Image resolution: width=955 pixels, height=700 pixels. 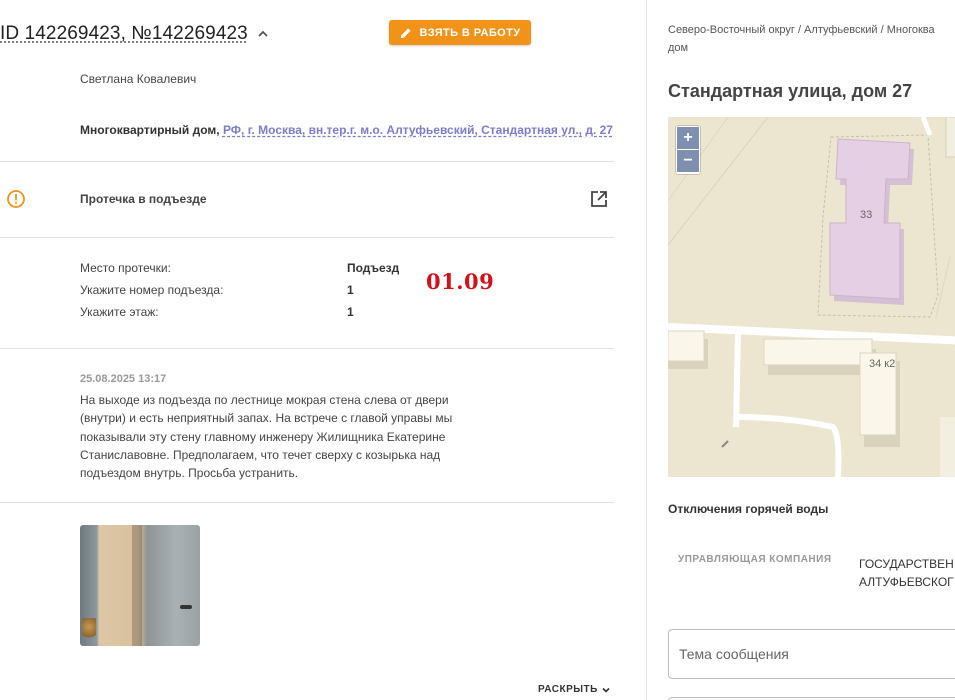 What do you see at coordinates (906, 564) in the screenshot?
I see `mc-value-line: ГОСУДАРСТВЕН` at bounding box center [906, 564].